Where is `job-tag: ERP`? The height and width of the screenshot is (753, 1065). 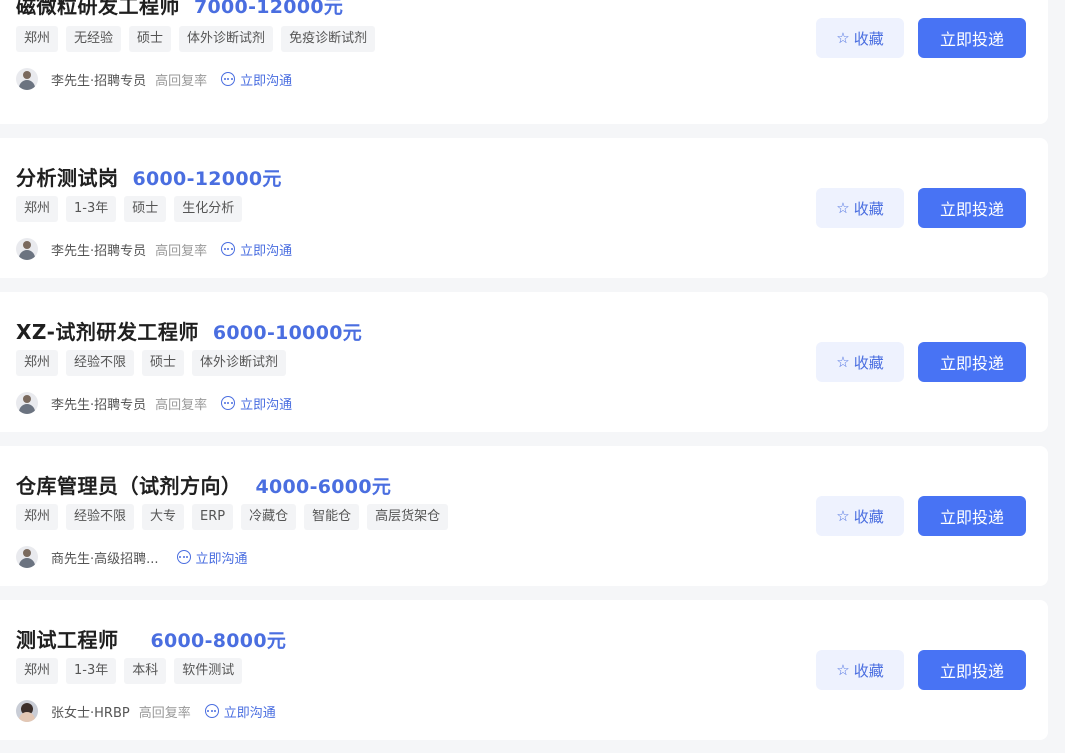
job-tag: ERP is located at coordinates (213, 517).